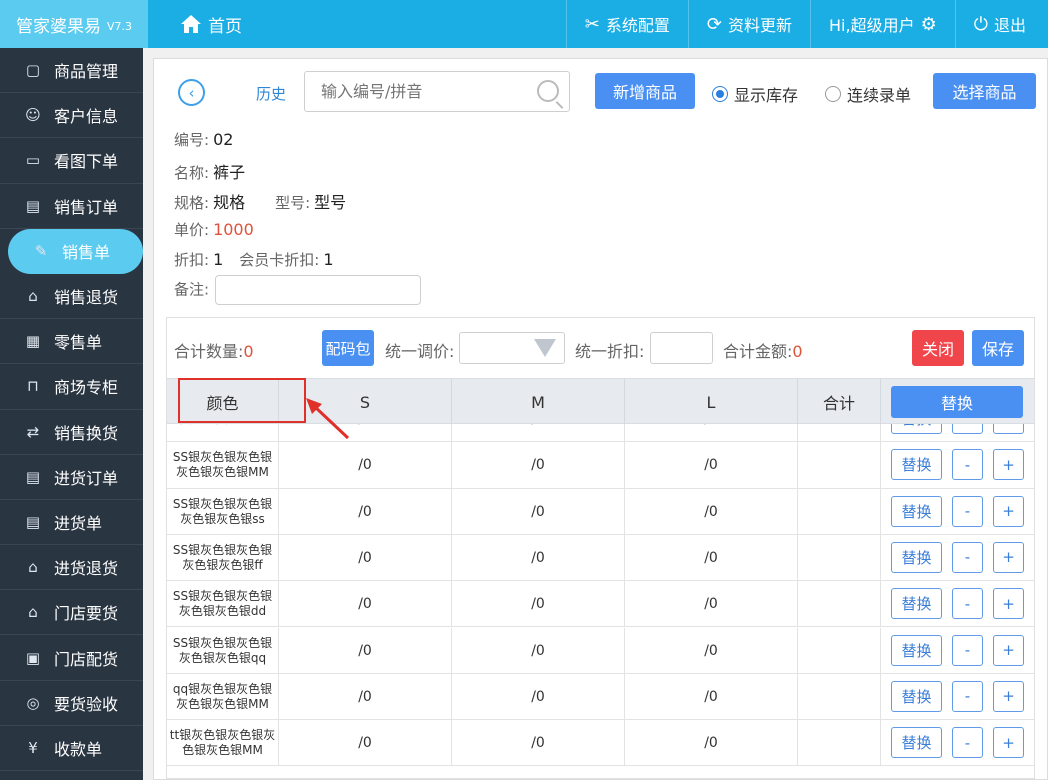 This screenshot has height=780, width=1048. What do you see at coordinates (71, 613) in the screenshot?
I see `sidebar-item: ⌂ 门店要货` at bounding box center [71, 613].